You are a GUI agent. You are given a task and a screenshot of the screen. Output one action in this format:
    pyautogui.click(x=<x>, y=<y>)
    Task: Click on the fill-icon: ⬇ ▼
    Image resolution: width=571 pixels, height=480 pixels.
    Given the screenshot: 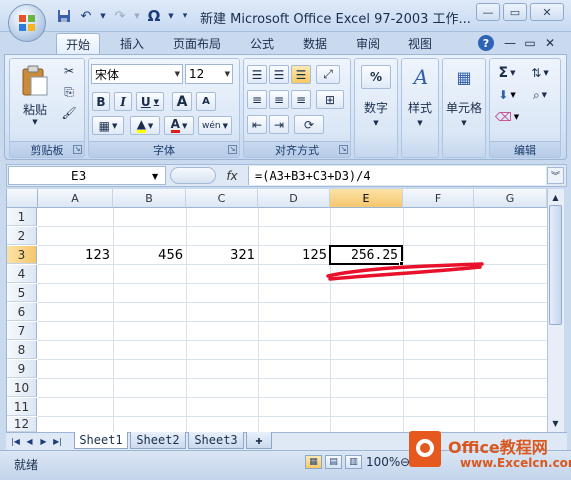 What is the action you would take?
    pyautogui.click(x=507, y=95)
    